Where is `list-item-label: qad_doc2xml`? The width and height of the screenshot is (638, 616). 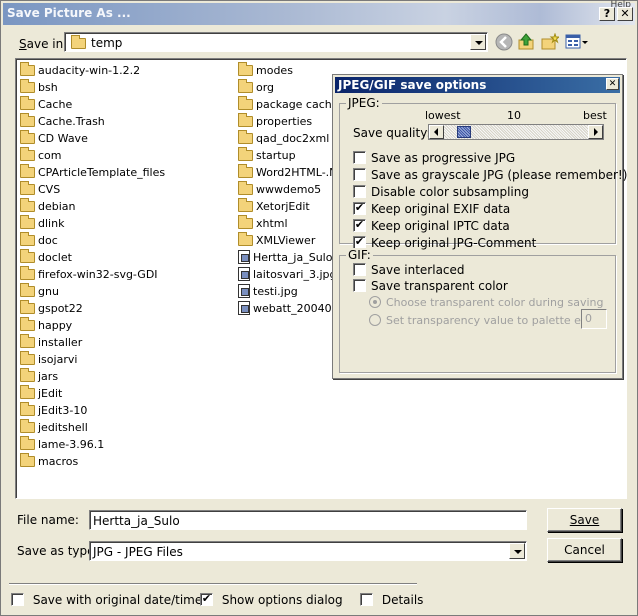
list-item-label: qad_doc2xml is located at coordinates (293, 138).